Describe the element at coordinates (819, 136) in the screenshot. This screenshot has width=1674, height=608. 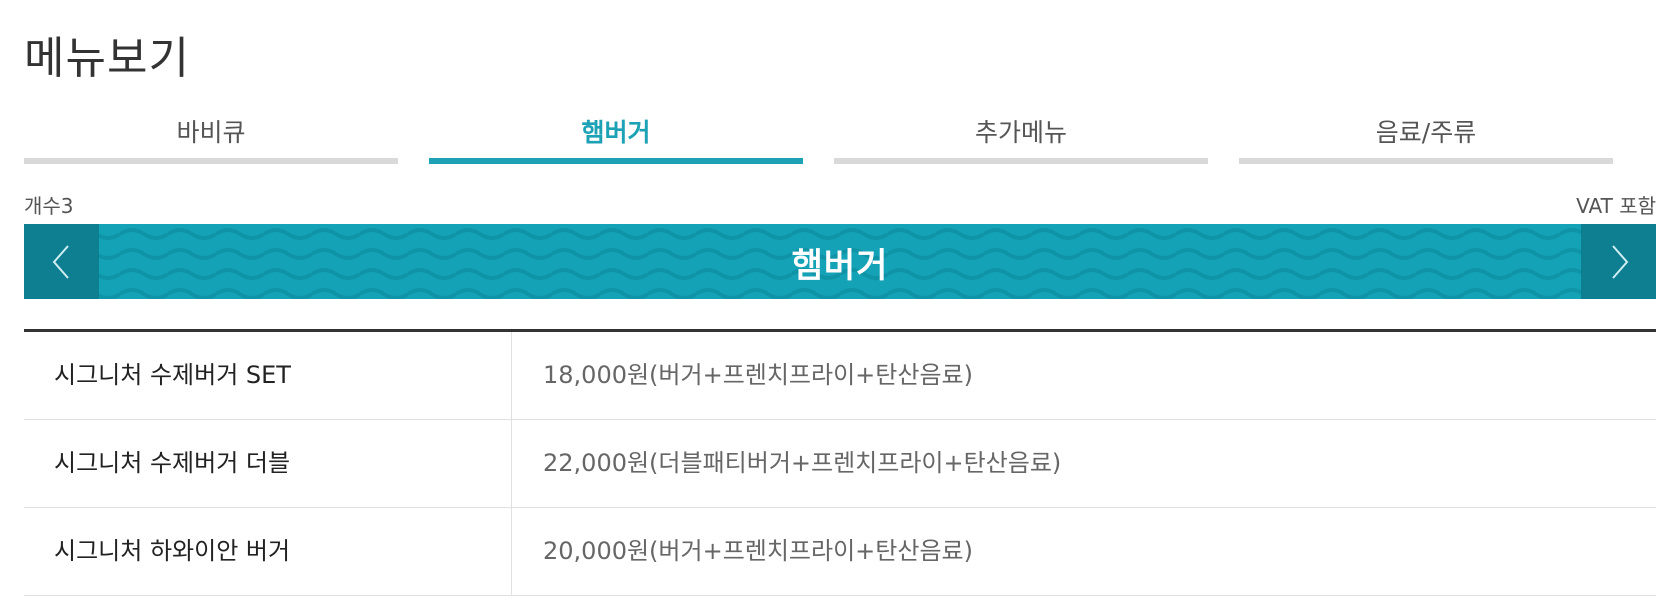
I see `menu-tabs: 바비큐 햄버거 추가메뉴 음료/주류` at that location.